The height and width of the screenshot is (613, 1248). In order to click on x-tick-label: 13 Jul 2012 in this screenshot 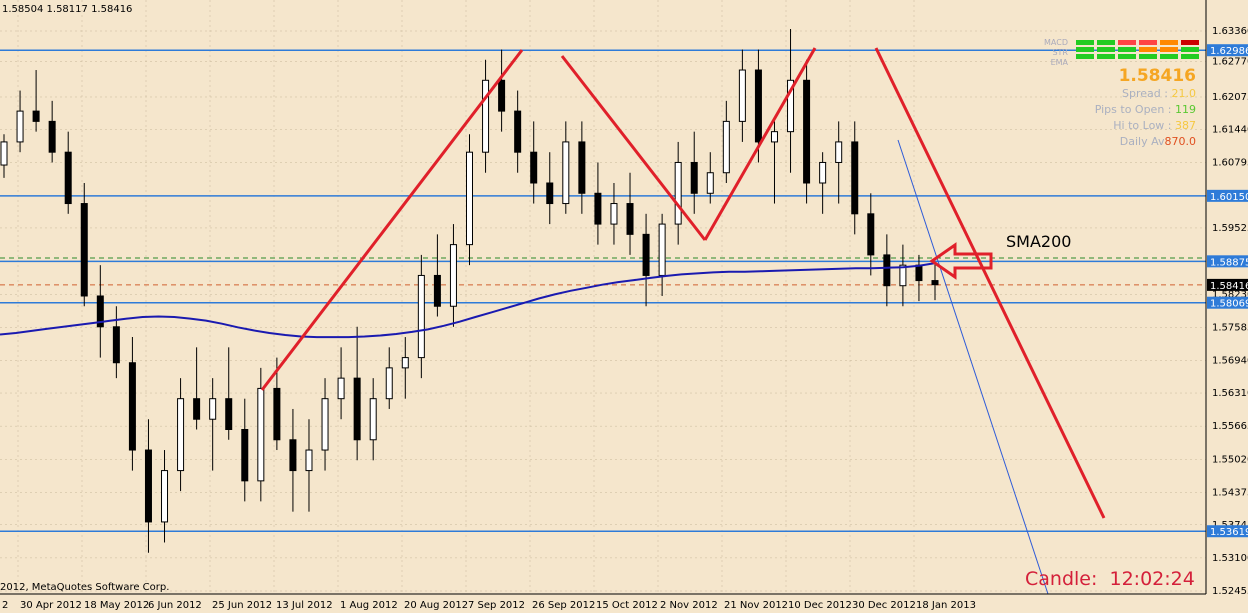, I will do `click(304, 605)`.